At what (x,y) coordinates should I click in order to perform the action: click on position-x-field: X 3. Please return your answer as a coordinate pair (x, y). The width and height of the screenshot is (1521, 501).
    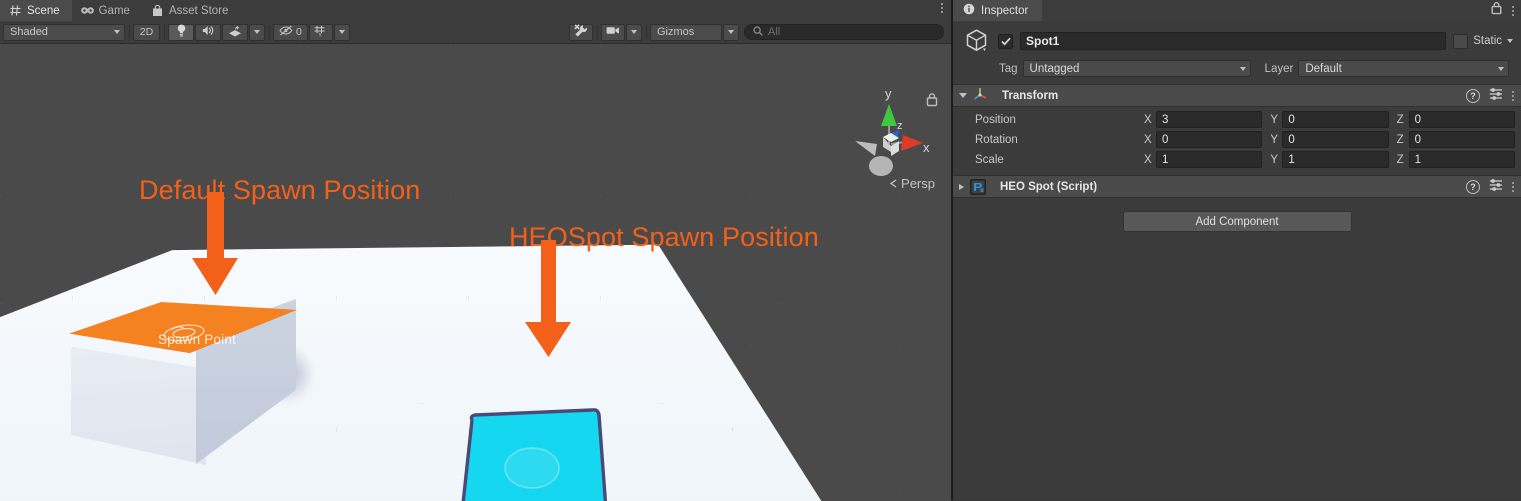
    Looking at the image, I should click on (1203, 119).